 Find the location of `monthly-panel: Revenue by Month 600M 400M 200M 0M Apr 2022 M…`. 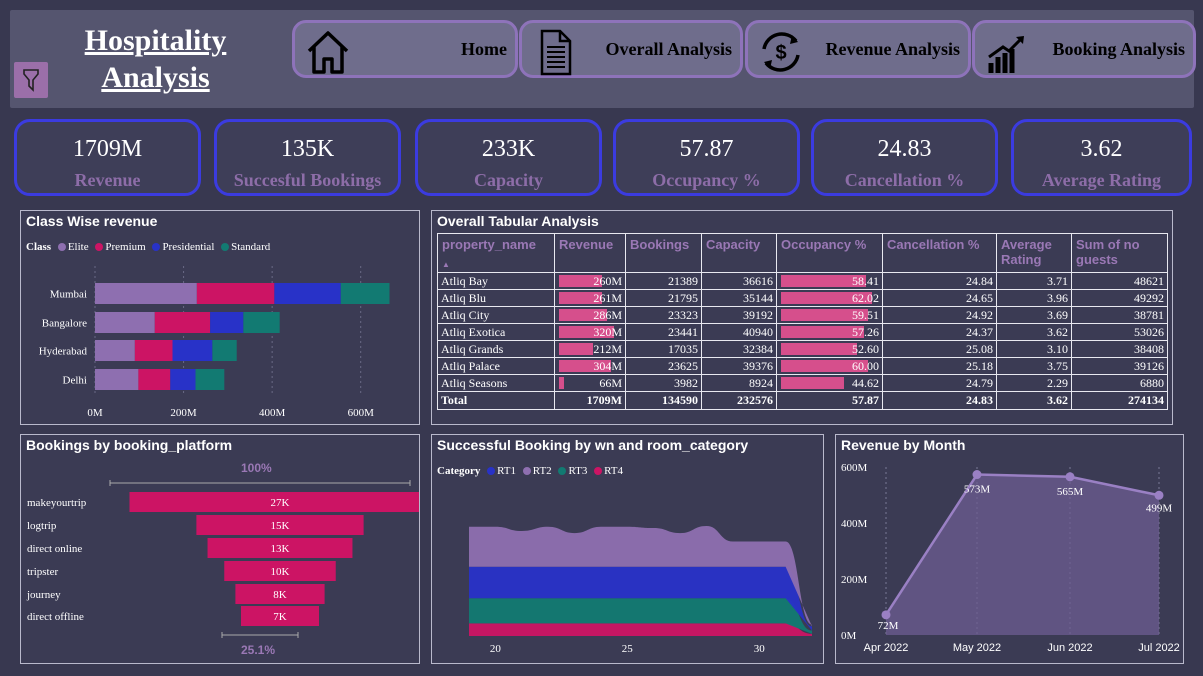

monthly-panel: Revenue by Month 600M 400M 200M 0M Apr 2022 M… is located at coordinates (1009, 549).